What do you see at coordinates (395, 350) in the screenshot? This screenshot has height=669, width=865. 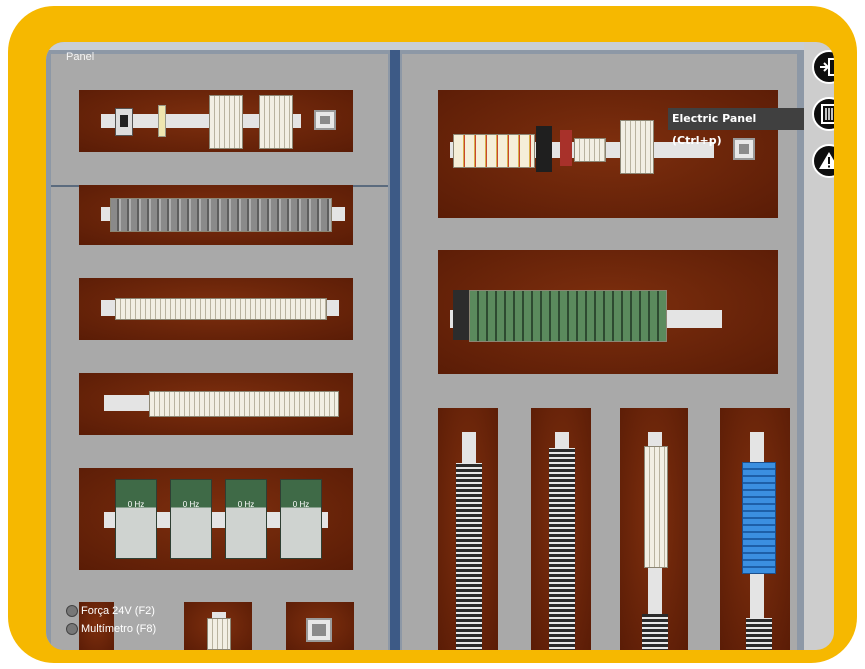 I see `cabinet-divider` at bounding box center [395, 350].